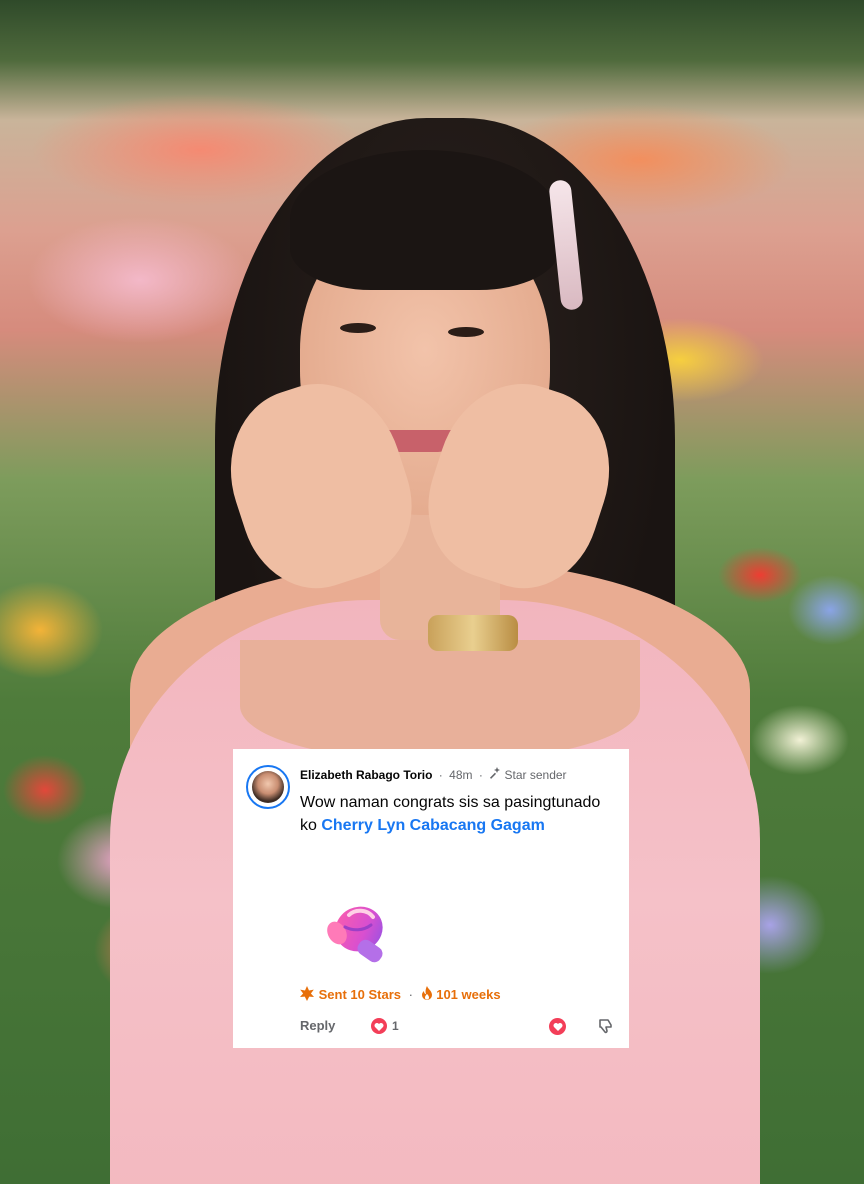  I want to click on reply-button: Reply, so click(317, 1025).